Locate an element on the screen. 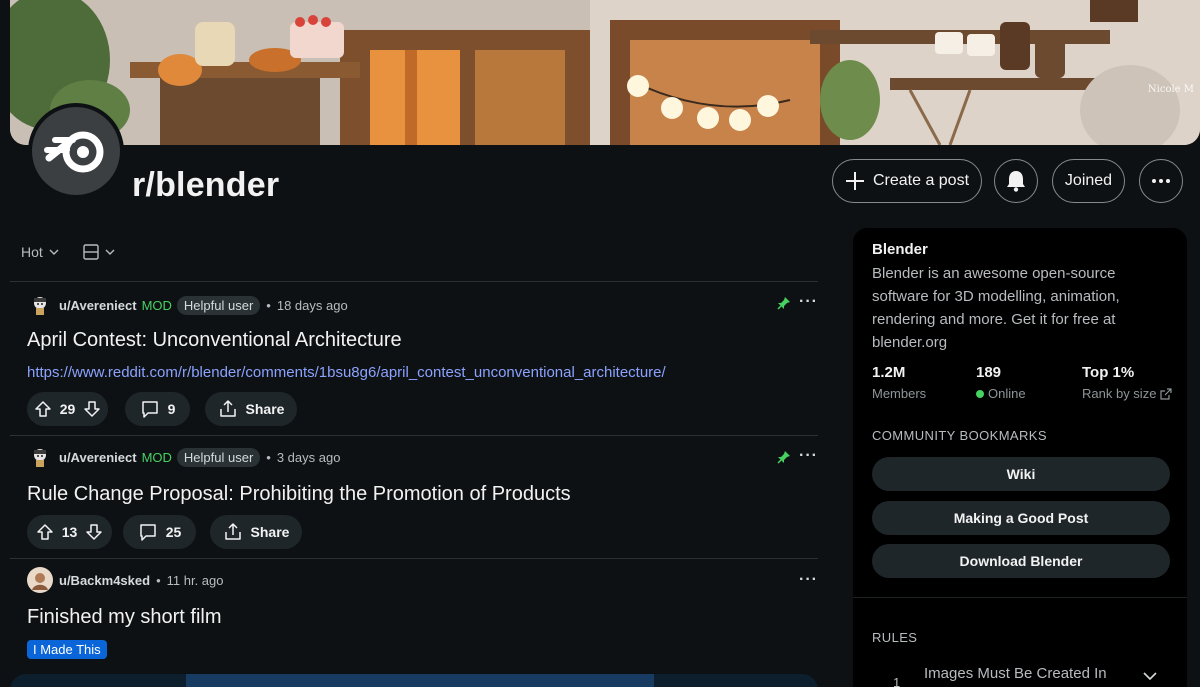  comments-button: 9 is located at coordinates (157, 409).